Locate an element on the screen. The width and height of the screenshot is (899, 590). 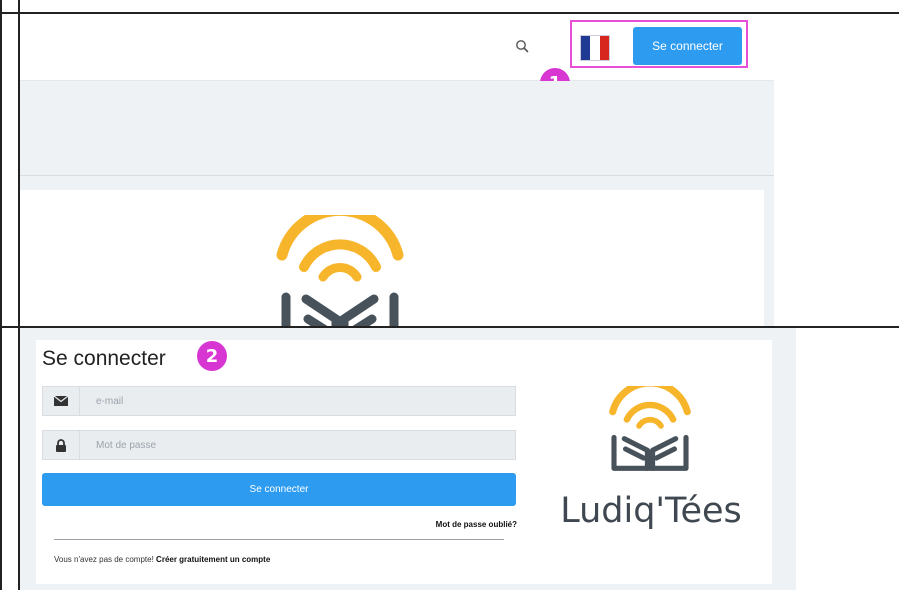
flag-stripe-white is located at coordinates (595, 48).